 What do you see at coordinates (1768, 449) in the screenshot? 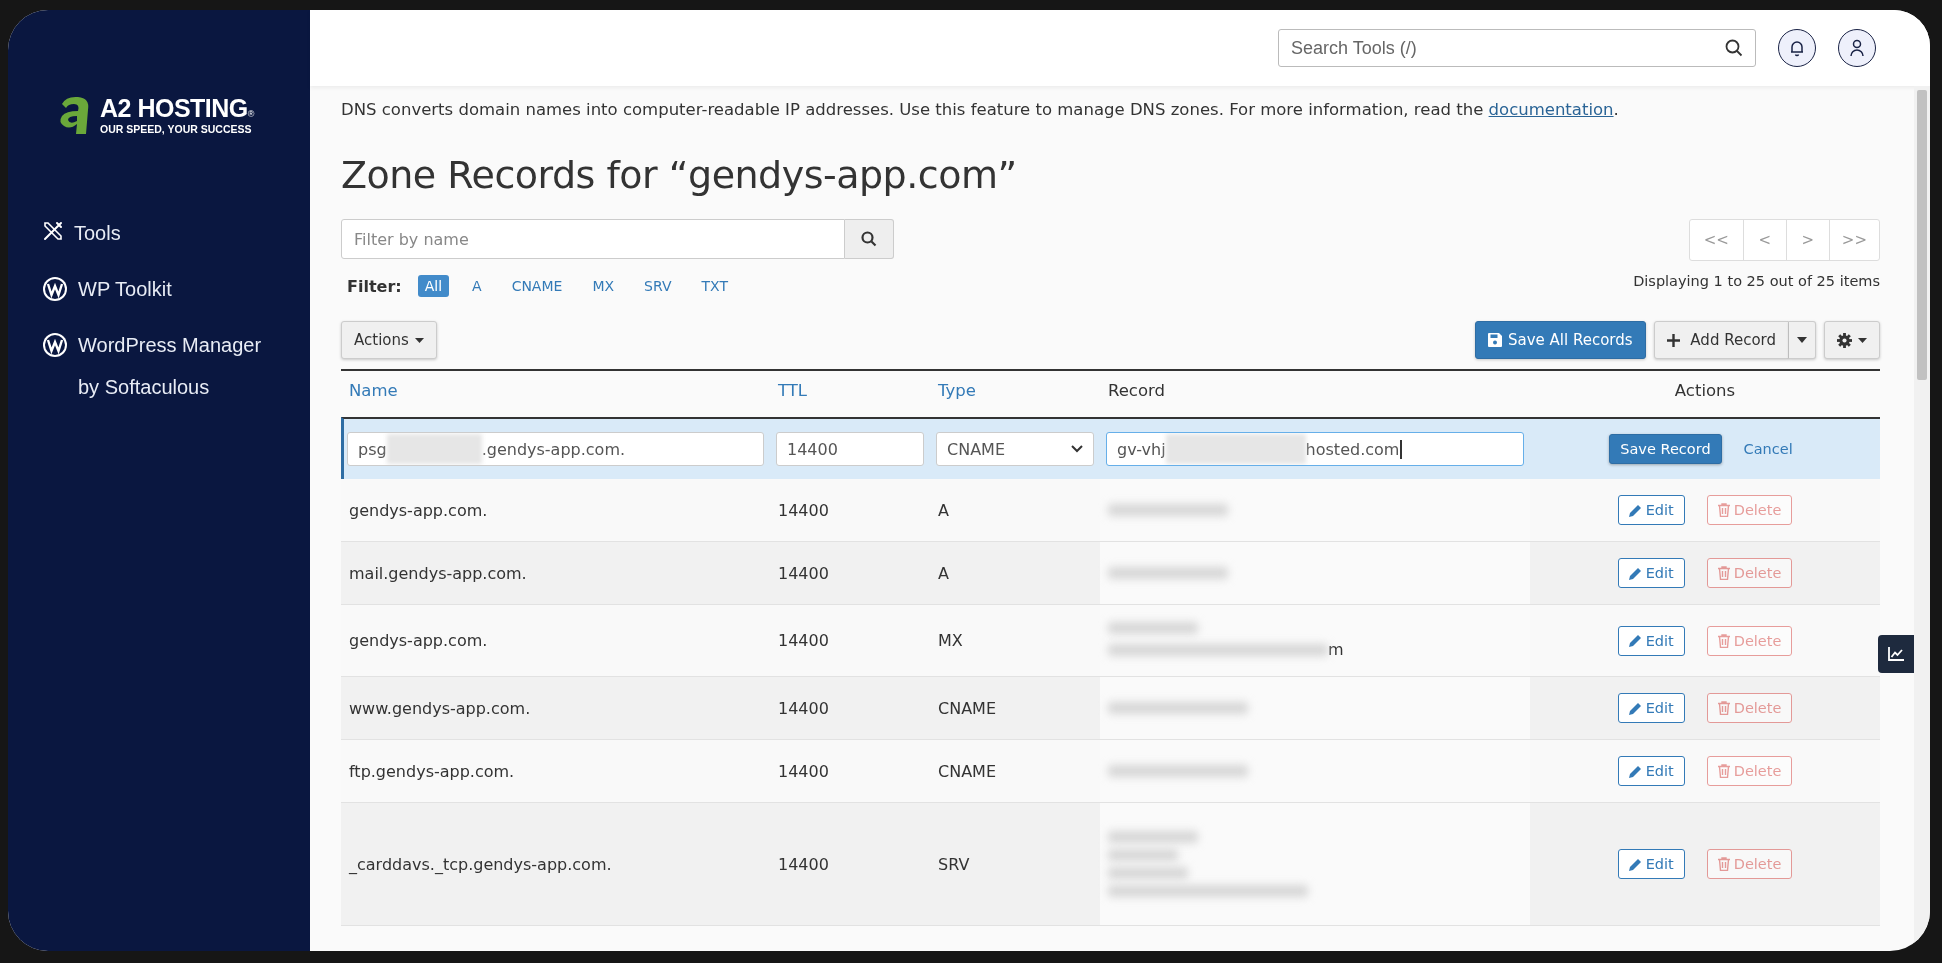
I see `cancel-link: Cancel` at bounding box center [1768, 449].